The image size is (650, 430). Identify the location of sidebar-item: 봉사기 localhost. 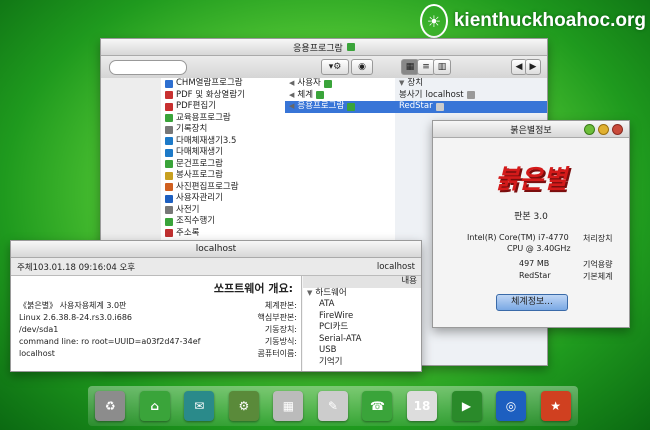
(471, 96).